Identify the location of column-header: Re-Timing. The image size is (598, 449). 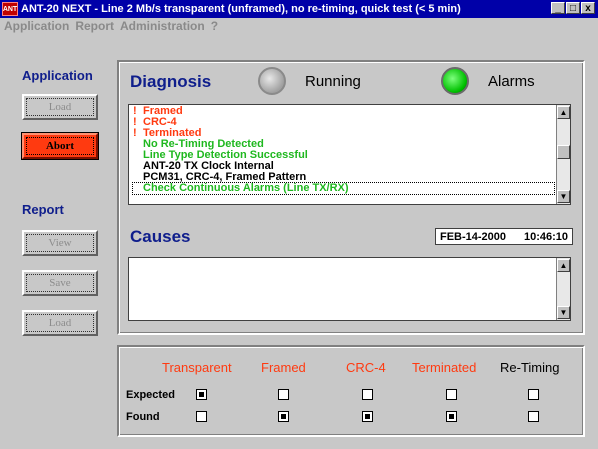
(530, 367).